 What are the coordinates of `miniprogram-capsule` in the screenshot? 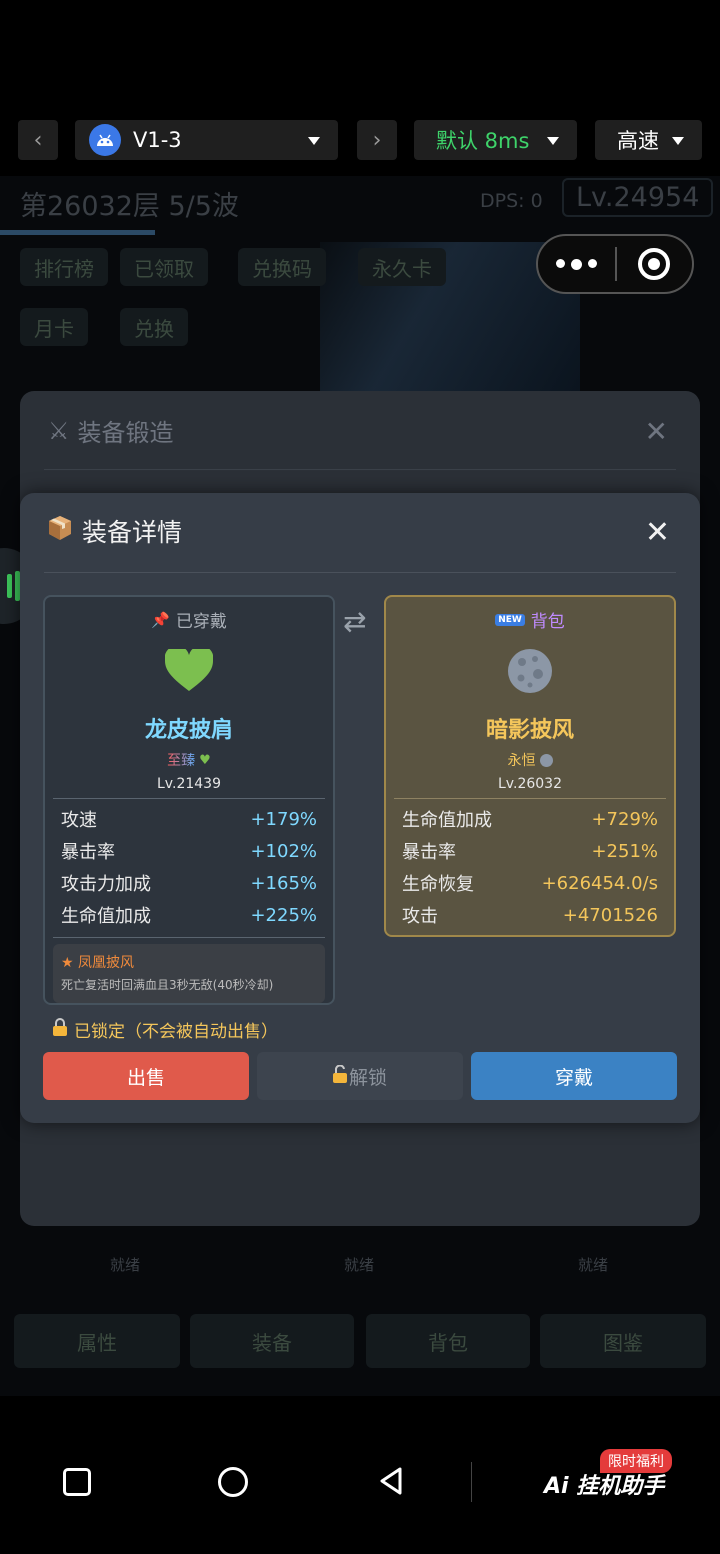 It's located at (615, 264).